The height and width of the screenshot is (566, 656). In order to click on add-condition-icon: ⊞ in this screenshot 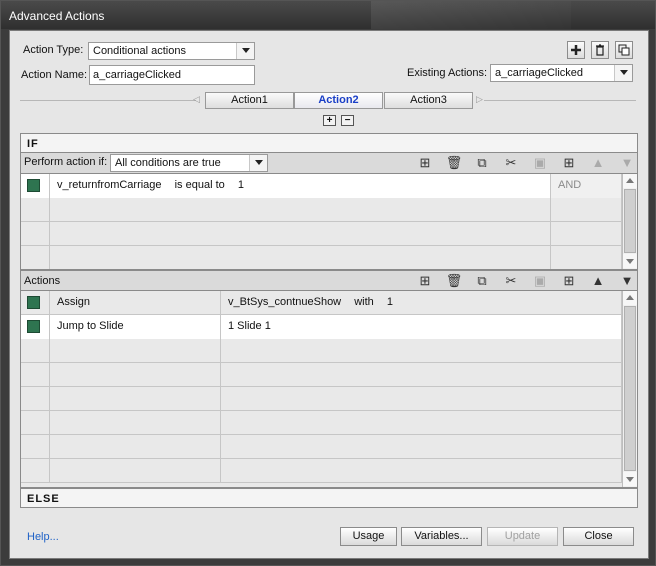, I will do `click(425, 163)`.